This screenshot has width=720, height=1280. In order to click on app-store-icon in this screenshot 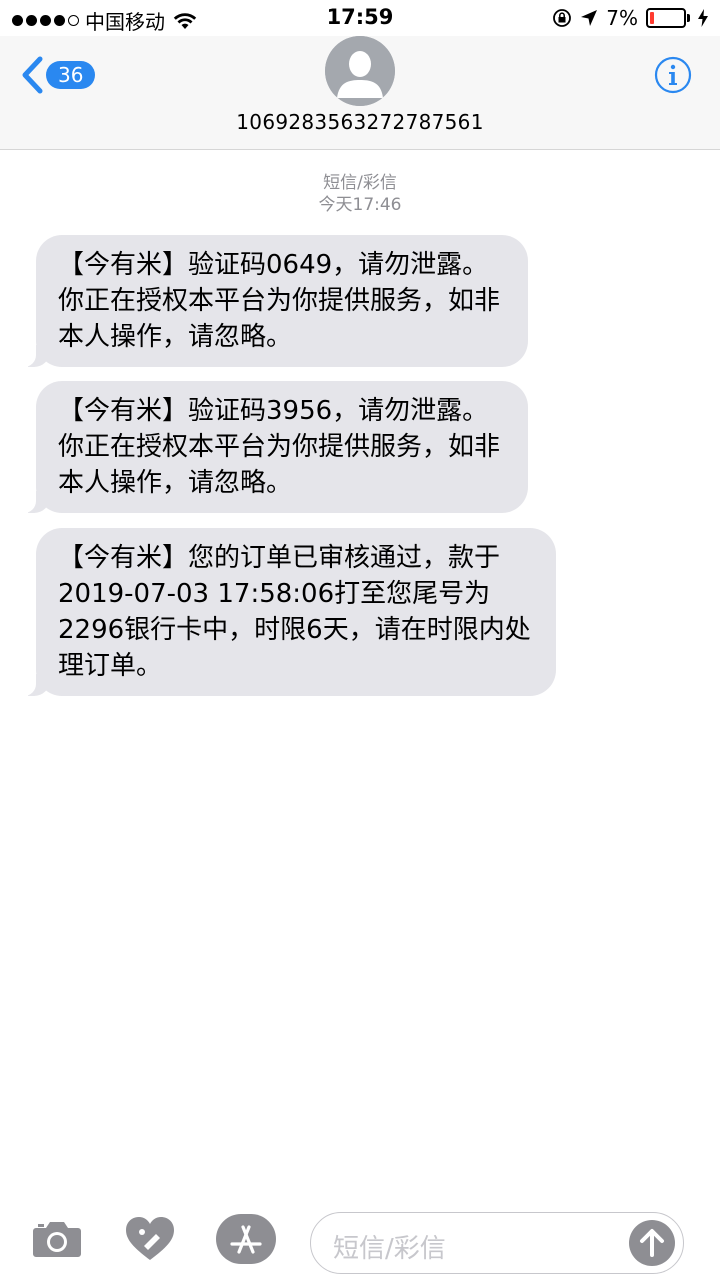, I will do `click(246, 1239)`.